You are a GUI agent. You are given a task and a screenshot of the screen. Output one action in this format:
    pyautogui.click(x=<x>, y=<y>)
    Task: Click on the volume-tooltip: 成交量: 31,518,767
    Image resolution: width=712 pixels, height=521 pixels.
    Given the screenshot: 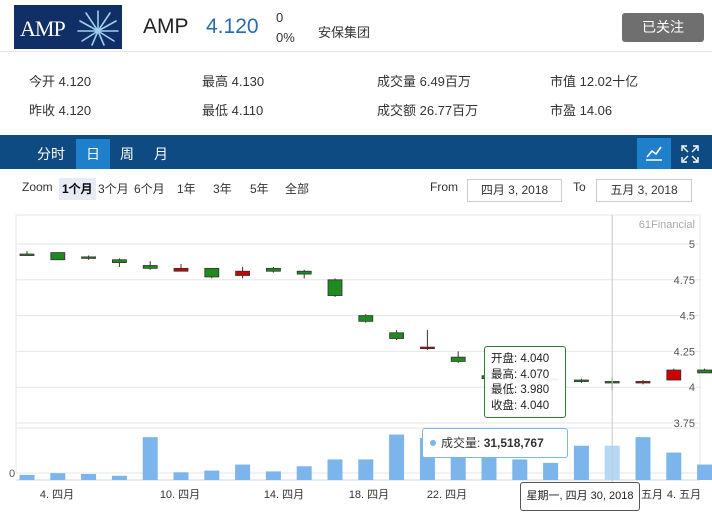 What is the action you would take?
    pyautogui.click(x=495, y=443)
    